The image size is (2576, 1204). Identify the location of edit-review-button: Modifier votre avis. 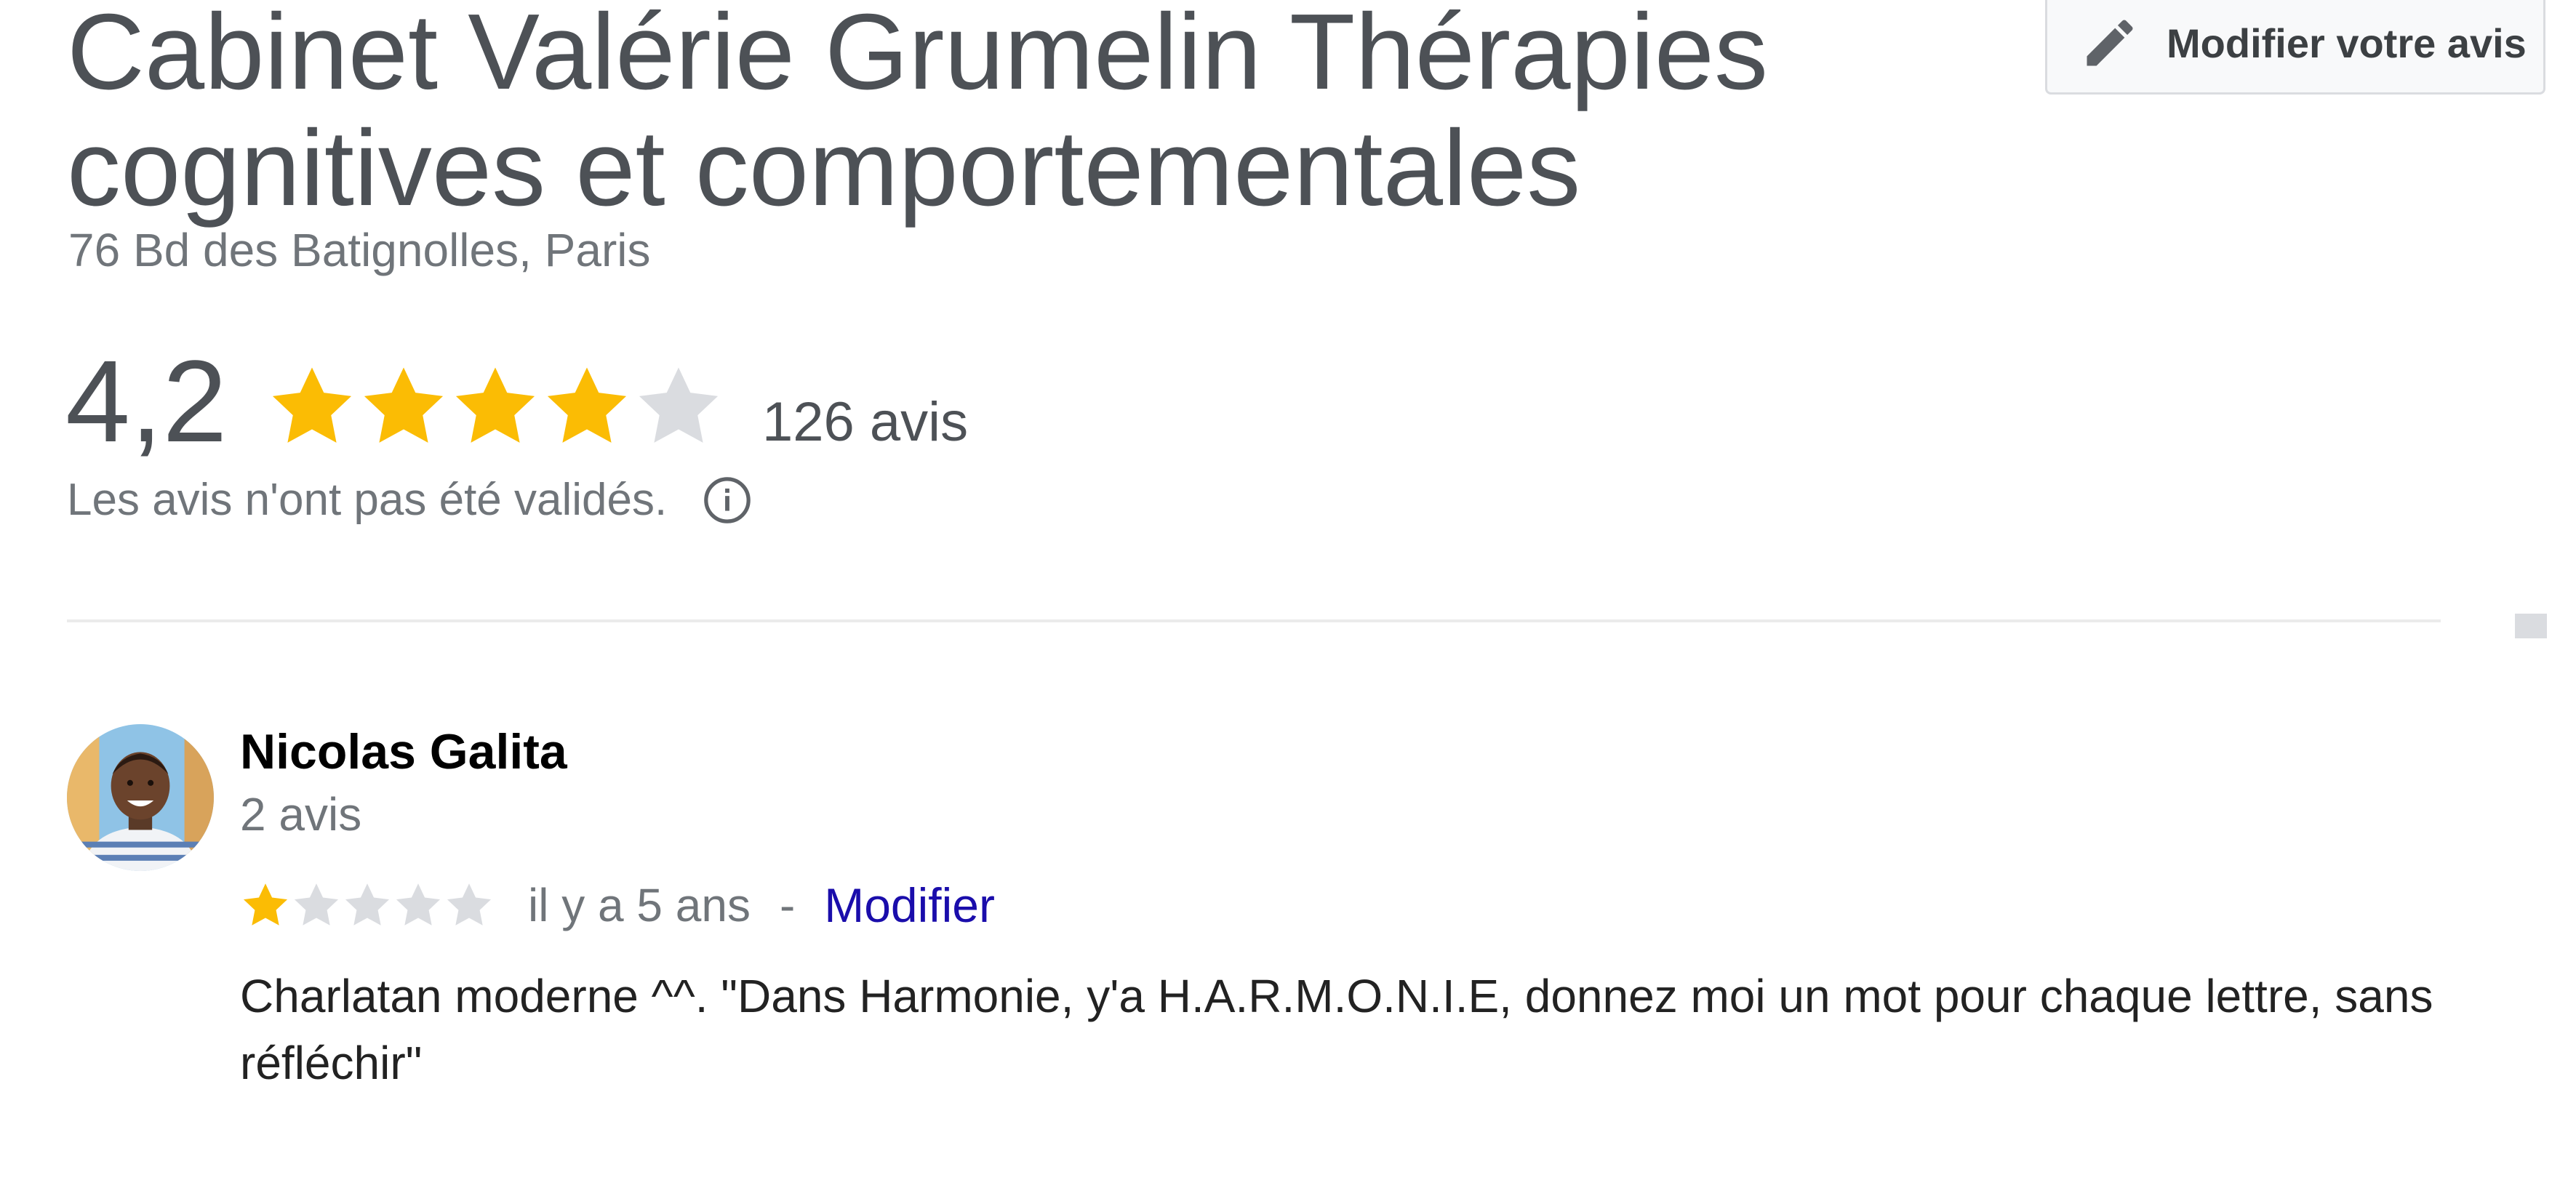
(2295, 47).